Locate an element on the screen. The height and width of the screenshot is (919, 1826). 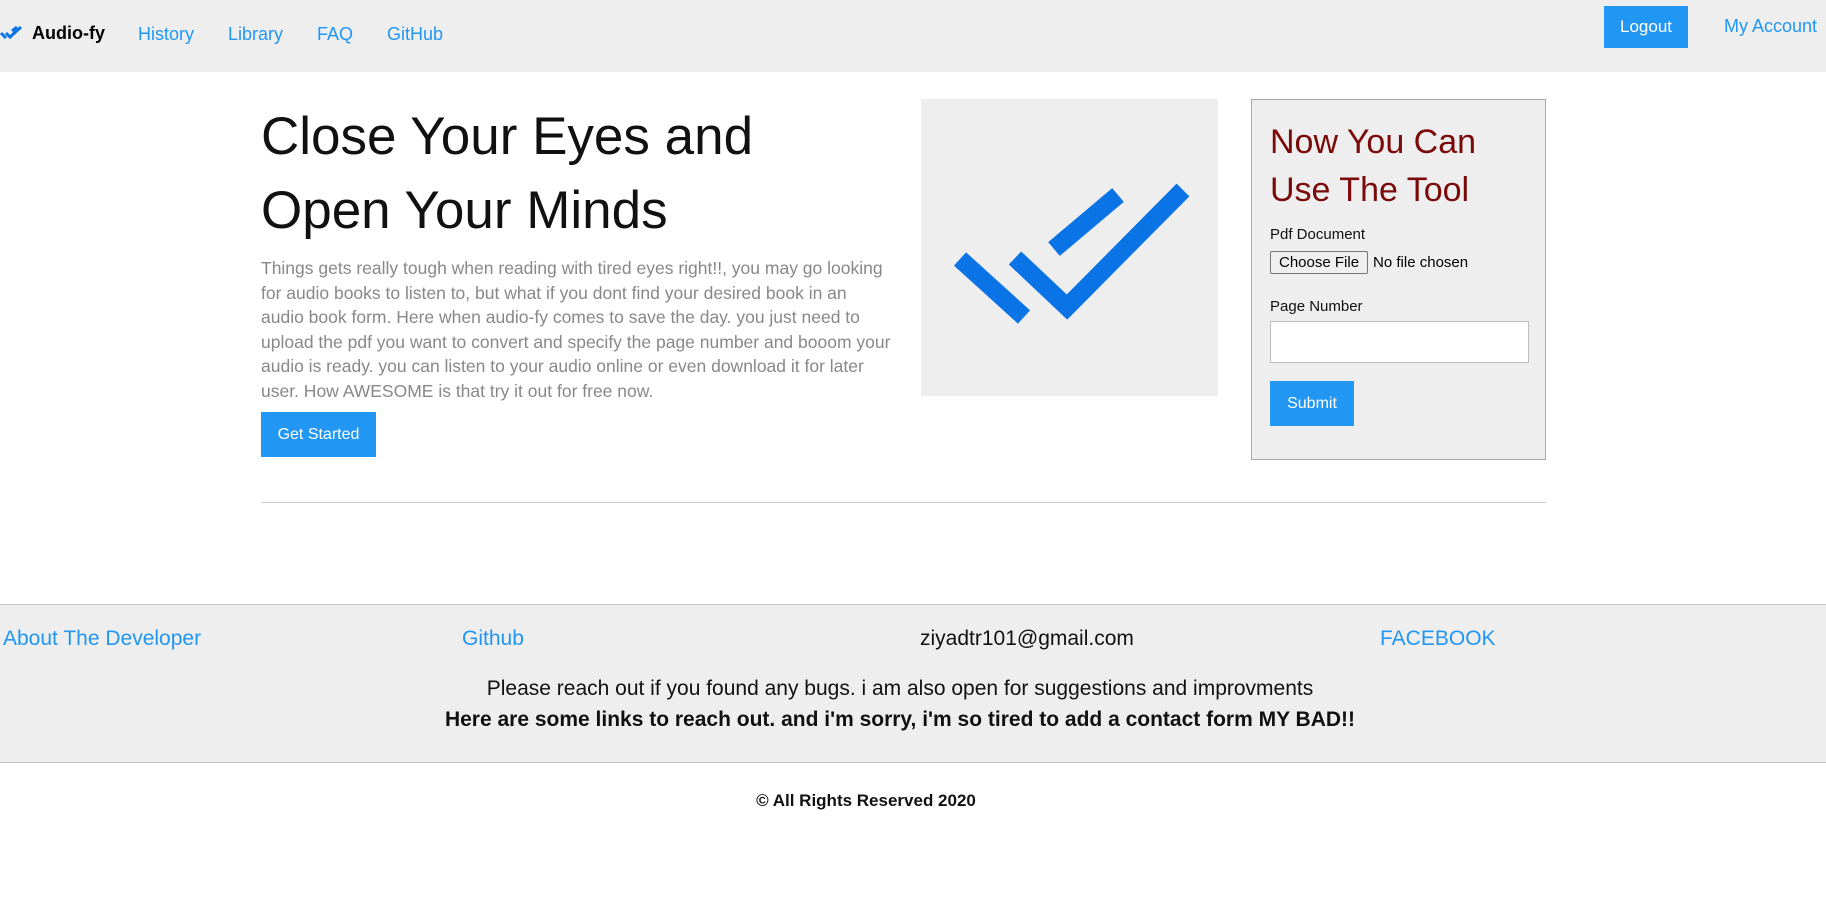
hero-title: Close Your Eyes and Open Your Minds is located at coordinates (541, 174).